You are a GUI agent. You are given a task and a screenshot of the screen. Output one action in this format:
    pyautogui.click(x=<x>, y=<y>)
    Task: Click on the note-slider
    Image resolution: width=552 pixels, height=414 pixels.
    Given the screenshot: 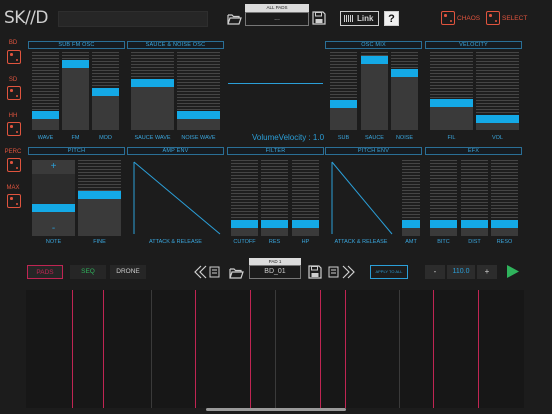 What is the action you would take?
    pyautogui.click(x=53, y=198)
    